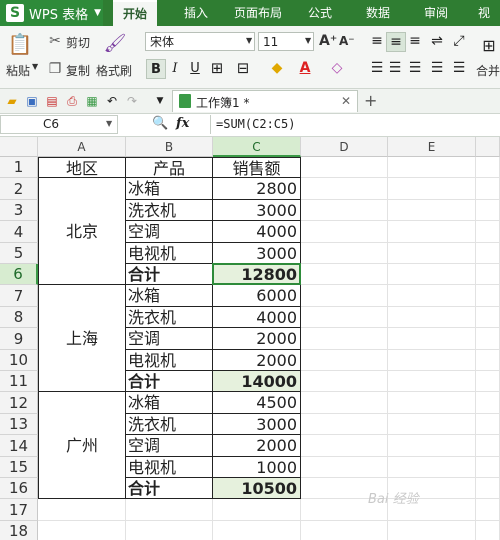 The height and width of the screenshot is (540, 500). I want to click on align-left-icon: ☰, so click(377, 68).